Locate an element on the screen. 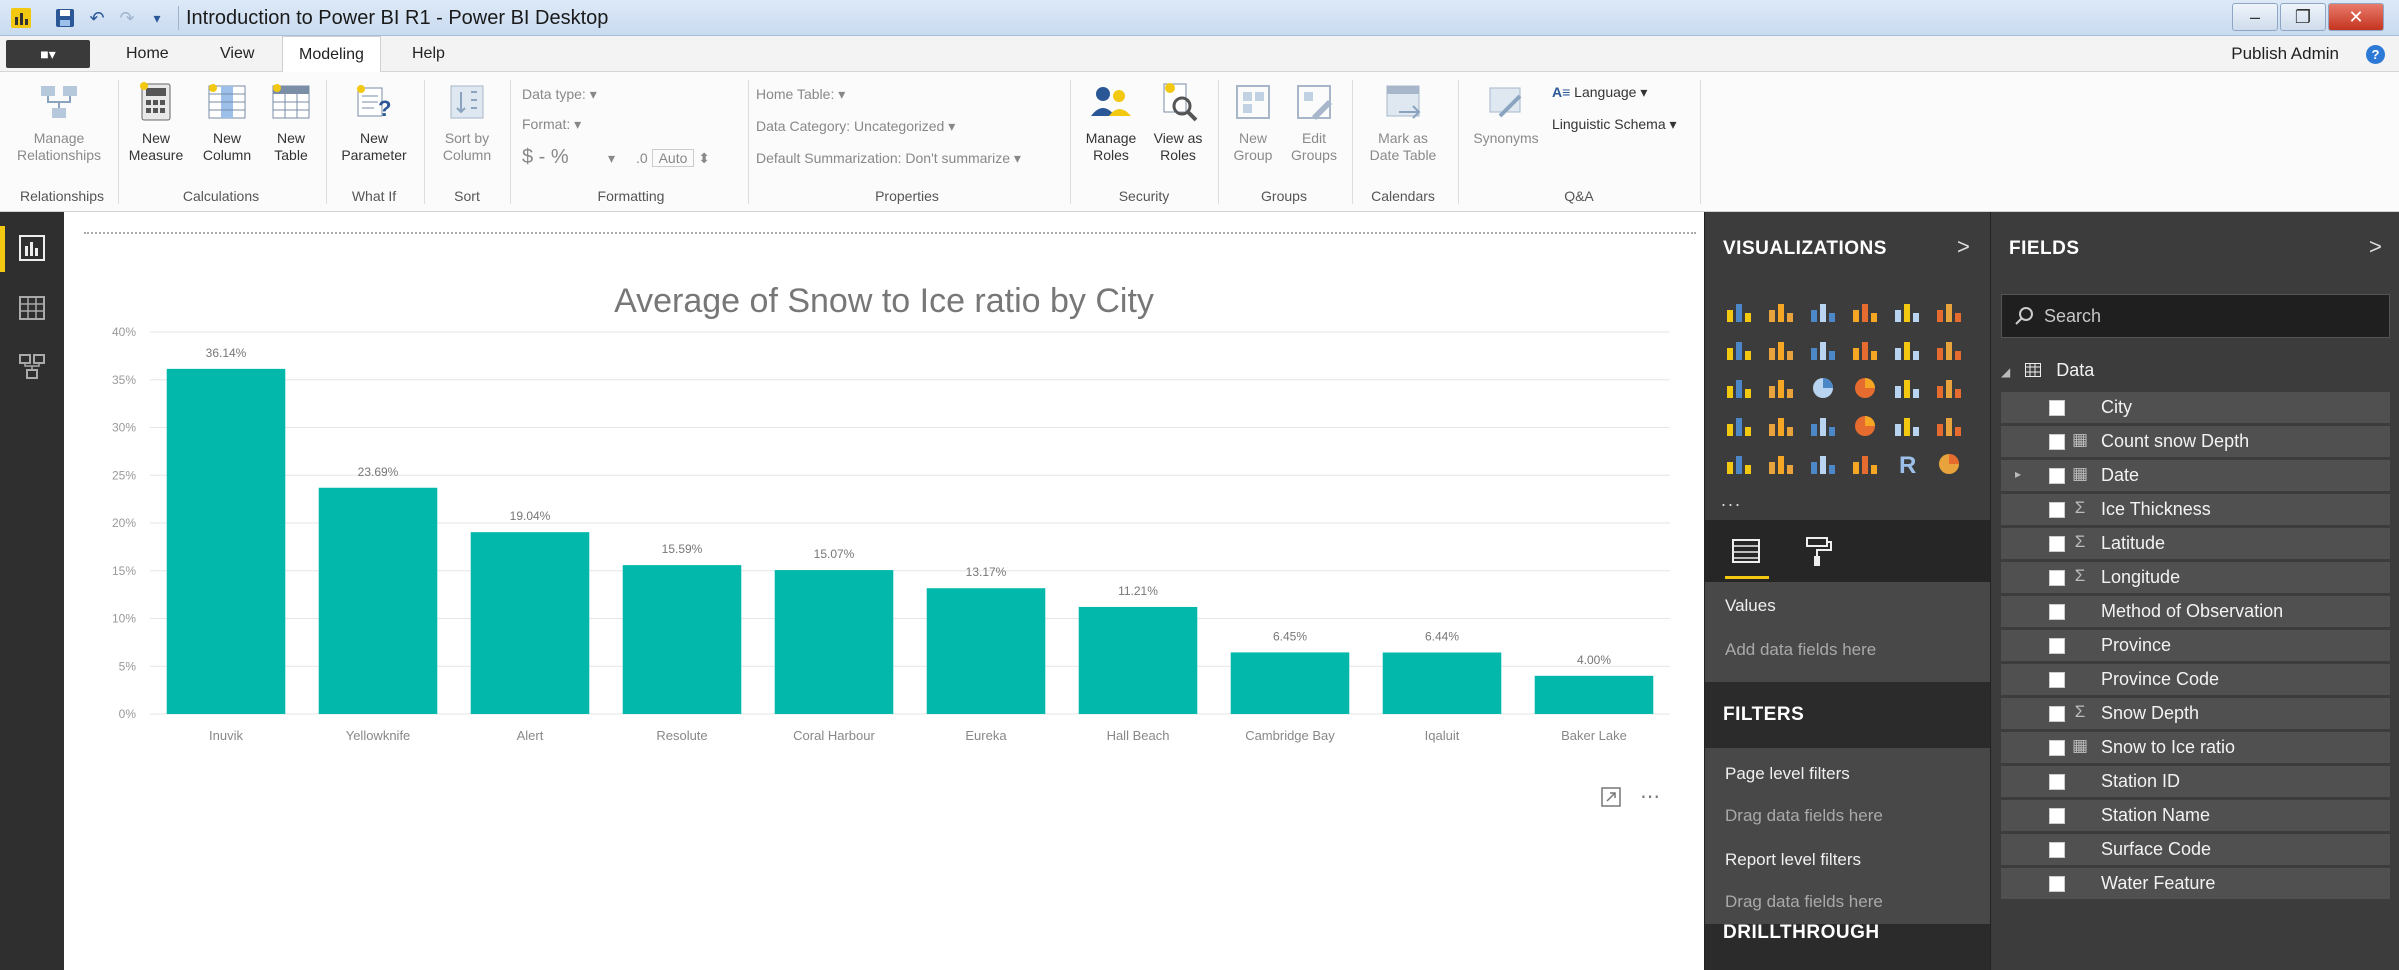 The height and width of the screenshot is (970, 2399). edit-groups-button: Edit Groups is located at coordinates (1314, 122).